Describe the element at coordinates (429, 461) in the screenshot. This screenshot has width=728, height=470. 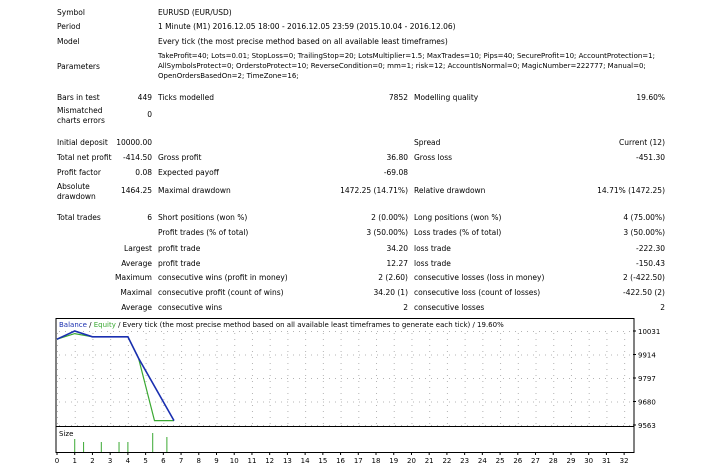
I see `x-tick-label: 21` at that location.